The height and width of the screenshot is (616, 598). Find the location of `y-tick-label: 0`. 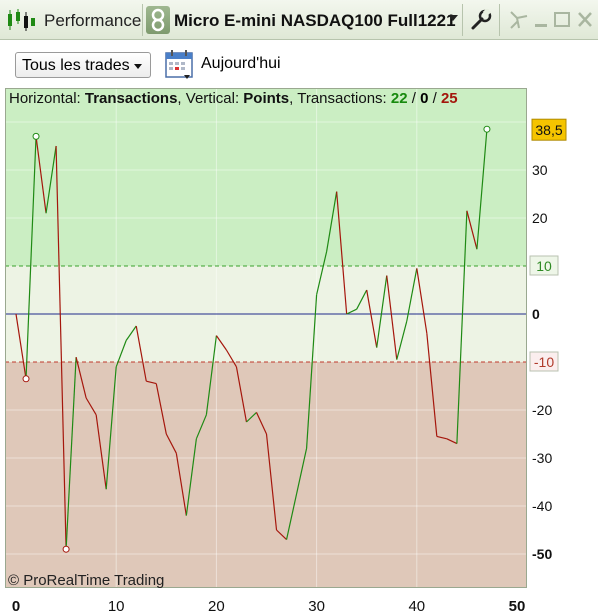

y-tick-label: 0 is located at coordinates (536, 314).